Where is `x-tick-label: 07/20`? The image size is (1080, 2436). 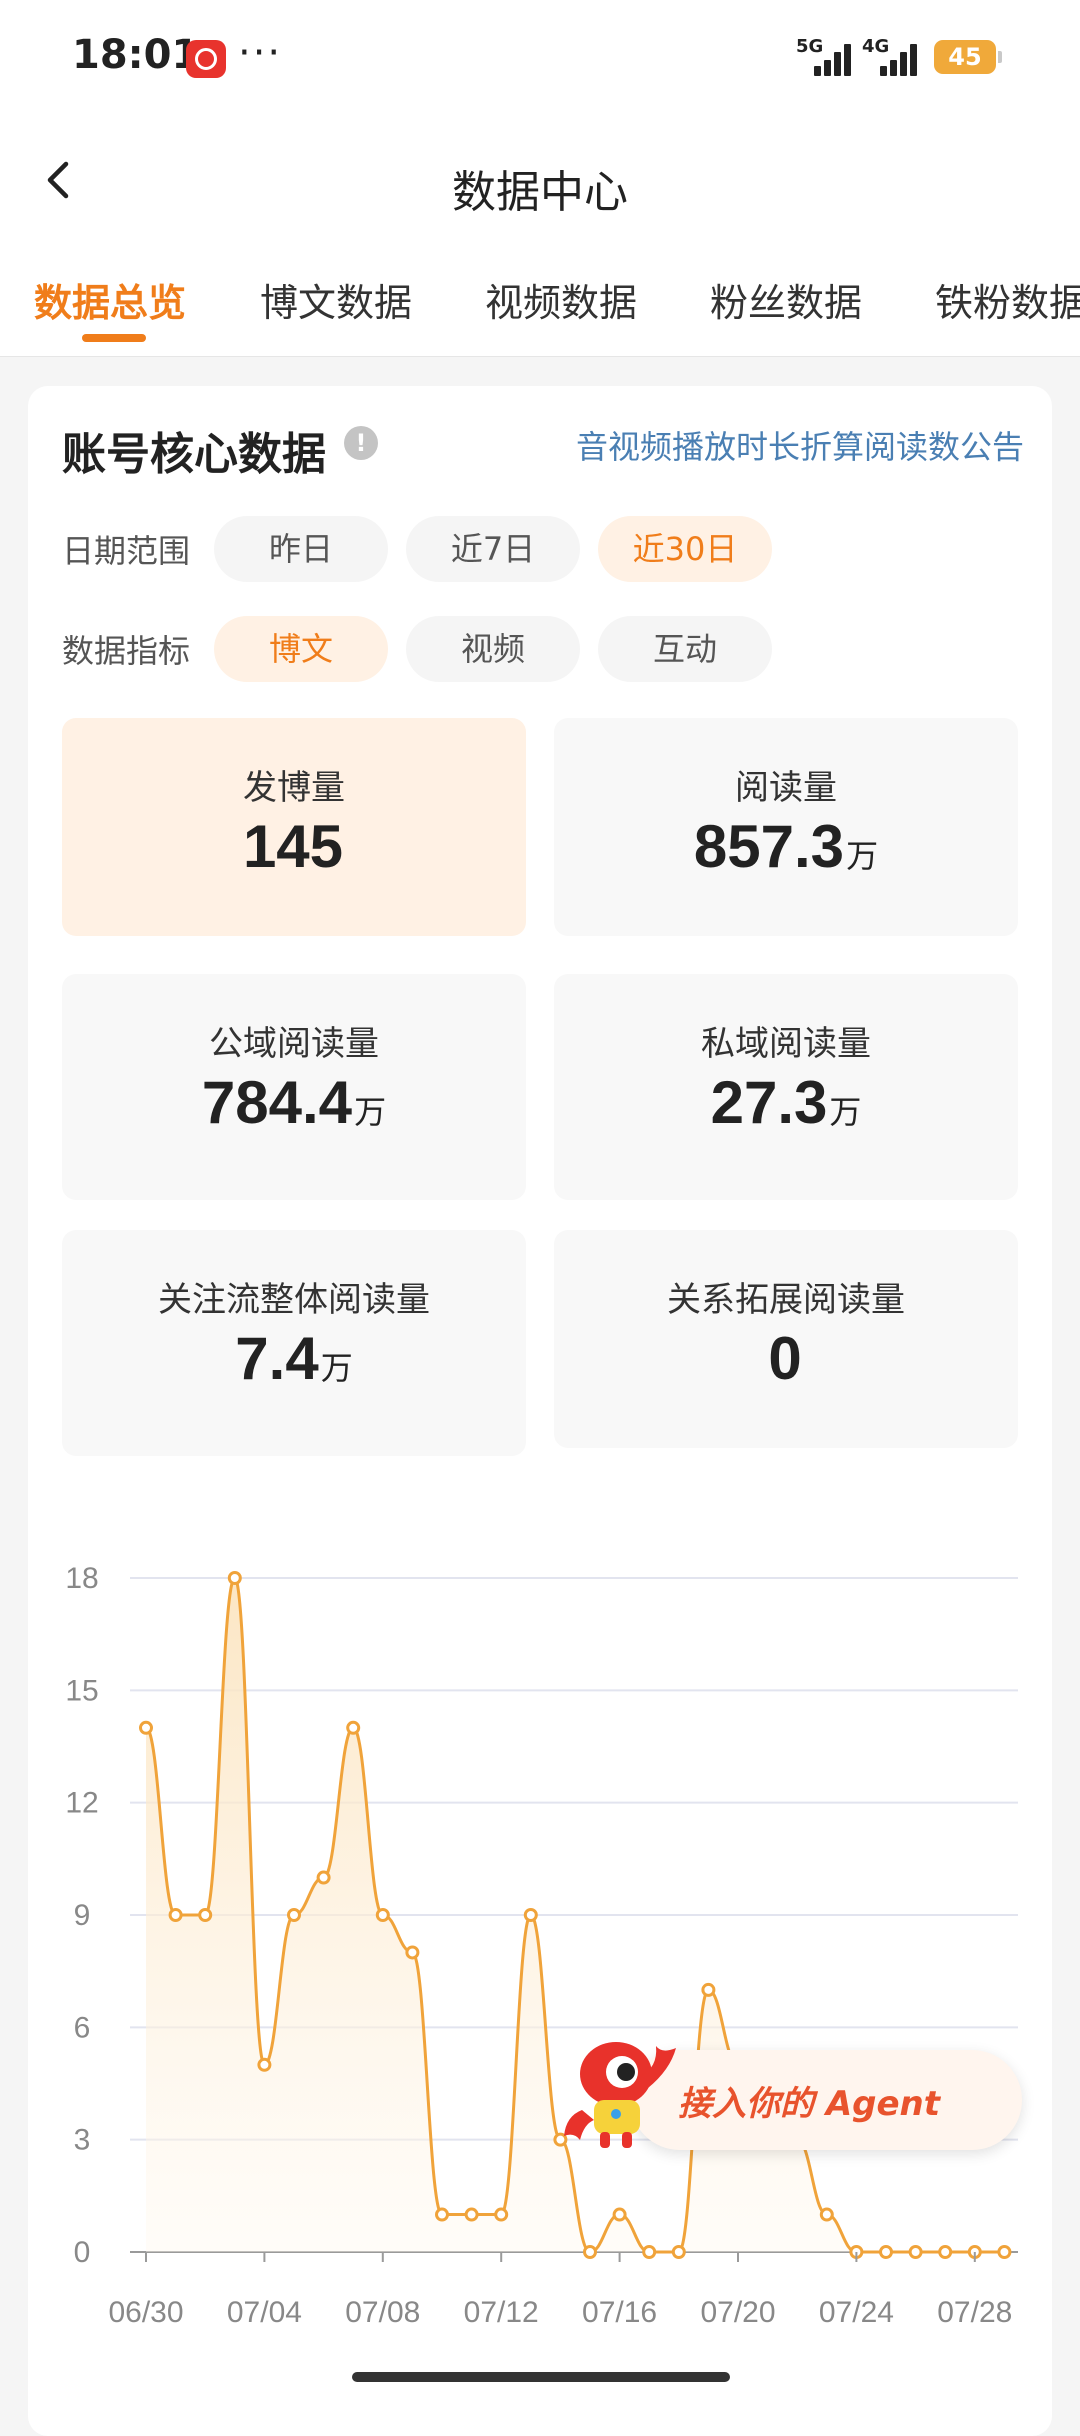 x-tick-label: 07/20 is located at coordinates (737, 2312).